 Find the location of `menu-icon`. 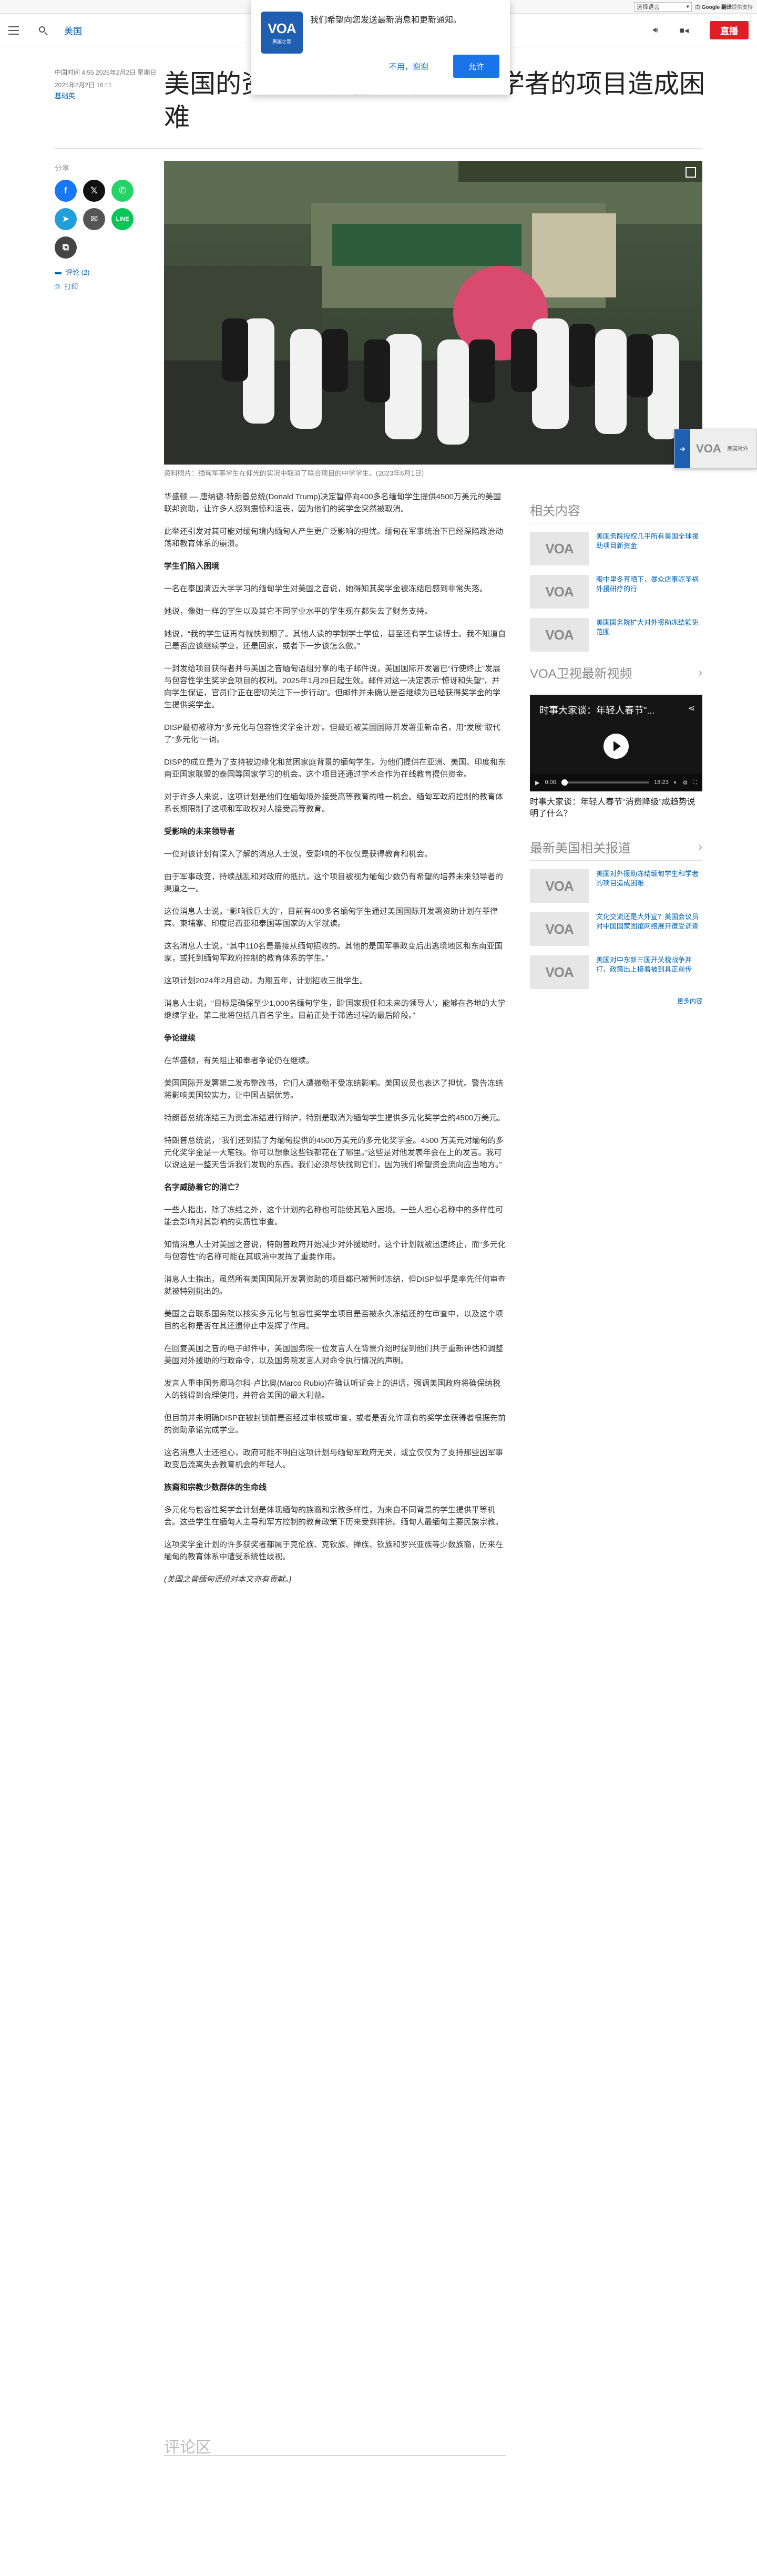

menu-icon is located at coordinates (13, 30).